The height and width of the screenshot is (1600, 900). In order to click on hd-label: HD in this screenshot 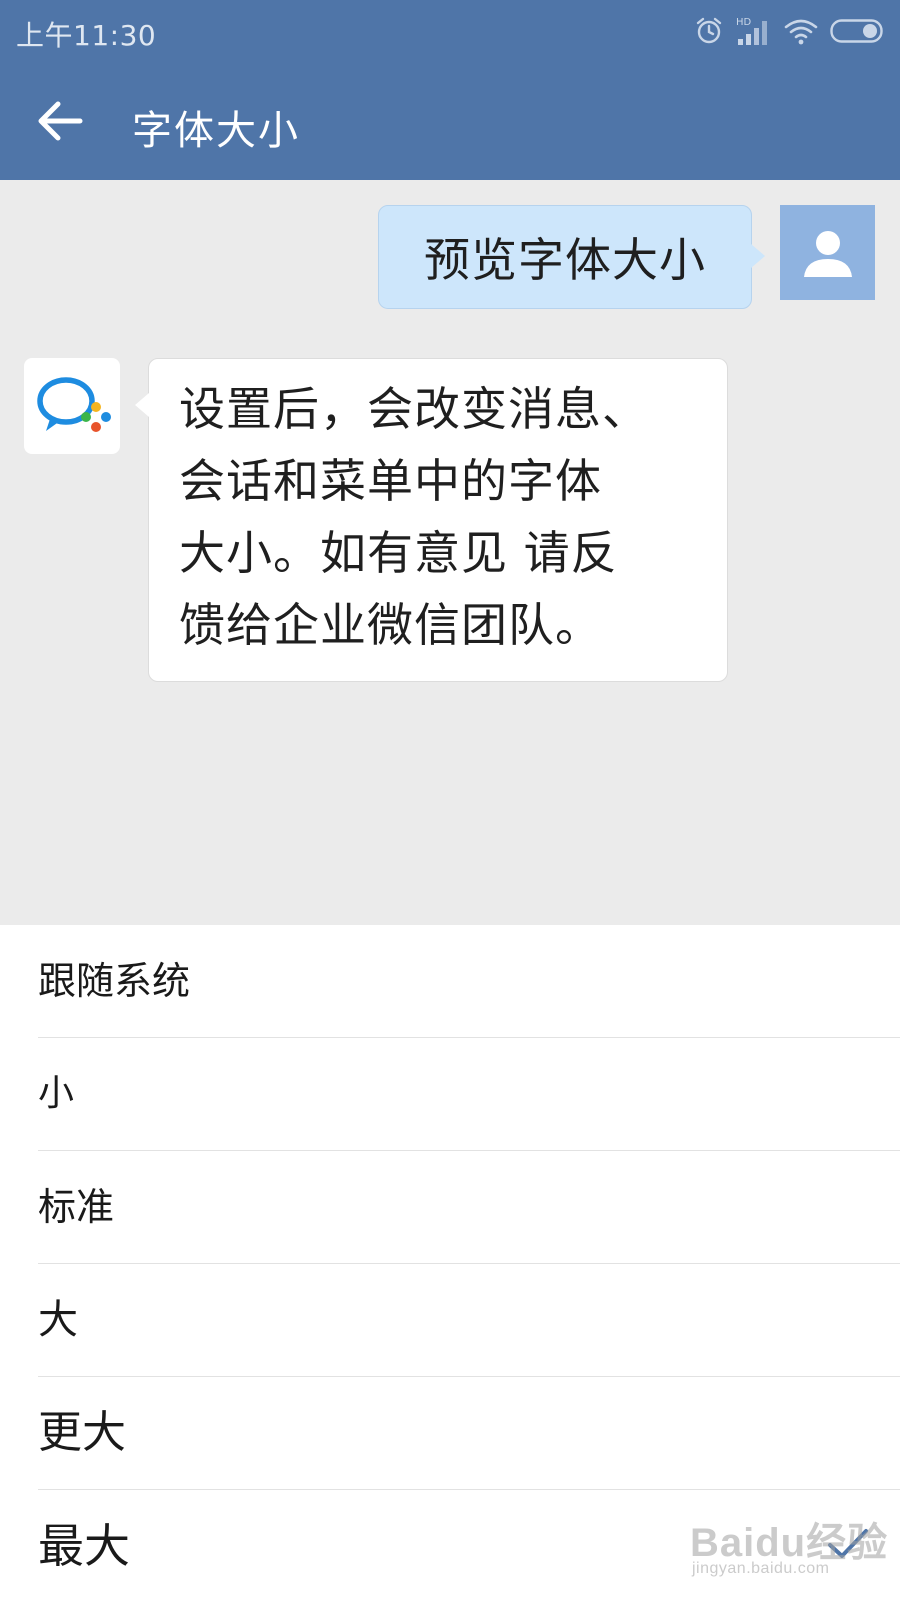, I will do `click(744, 22)`.